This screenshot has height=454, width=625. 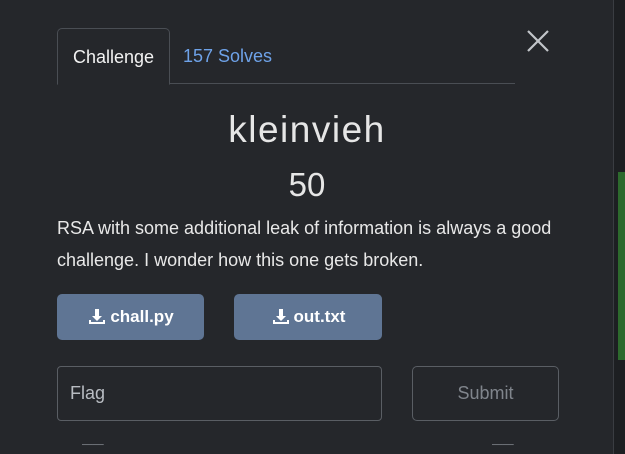 I want to click on download-out-txt-button: out.txt, so click(x=308, y=317).